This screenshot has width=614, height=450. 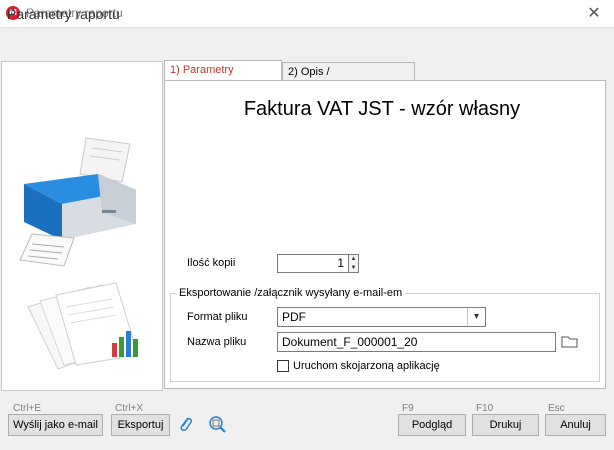 What do you see at coordinates (294, 317) in the screenshot?
I see `format-value: PDF` at bounding box center [294, 317].